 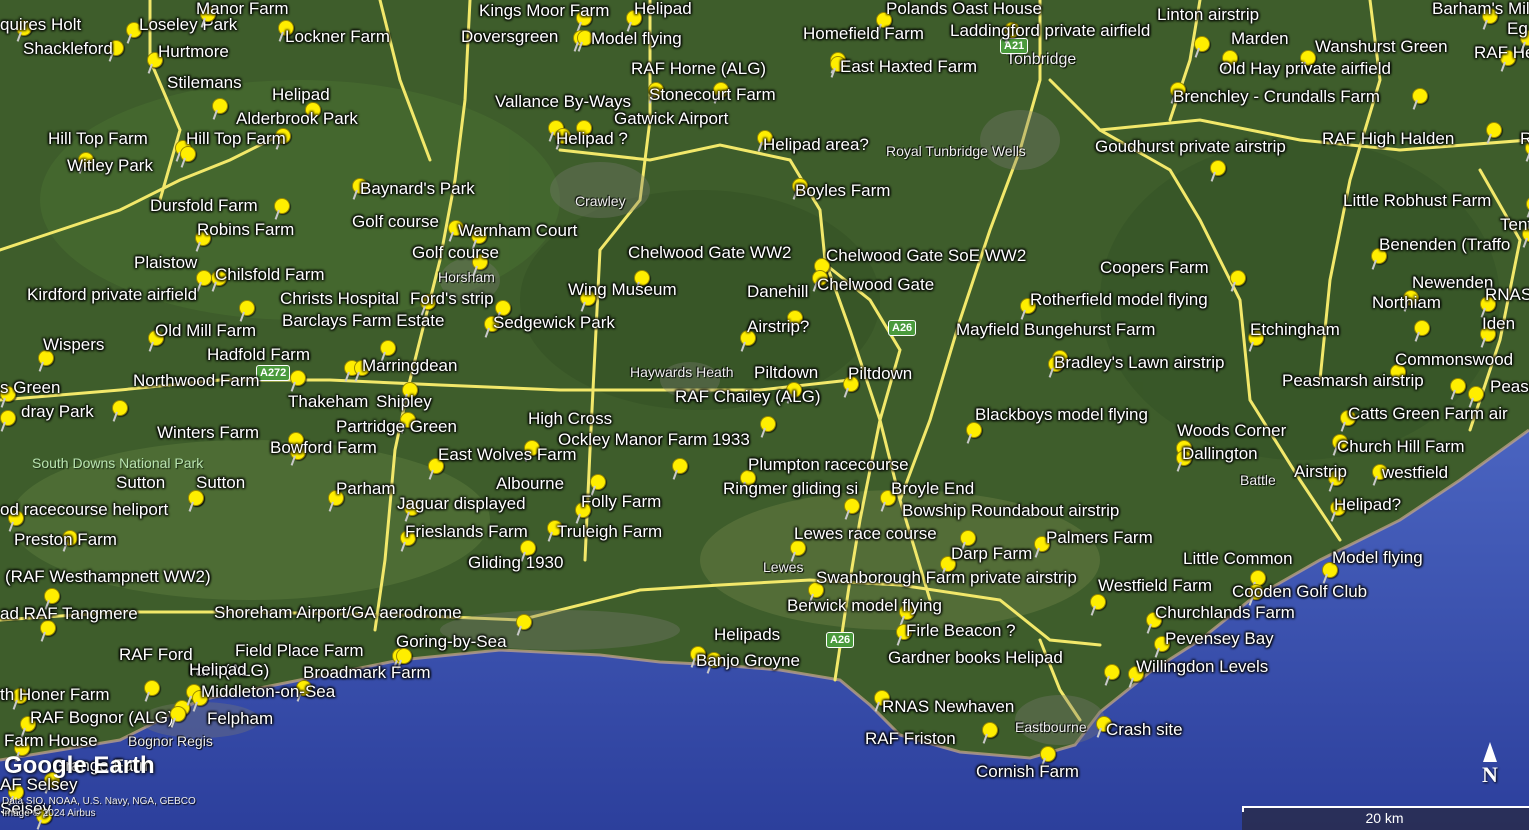 What do you see at coordinates (1220, 453) in the screenshot?
I see `placemark-label: Dallington` at bounding box center [1220, 453].